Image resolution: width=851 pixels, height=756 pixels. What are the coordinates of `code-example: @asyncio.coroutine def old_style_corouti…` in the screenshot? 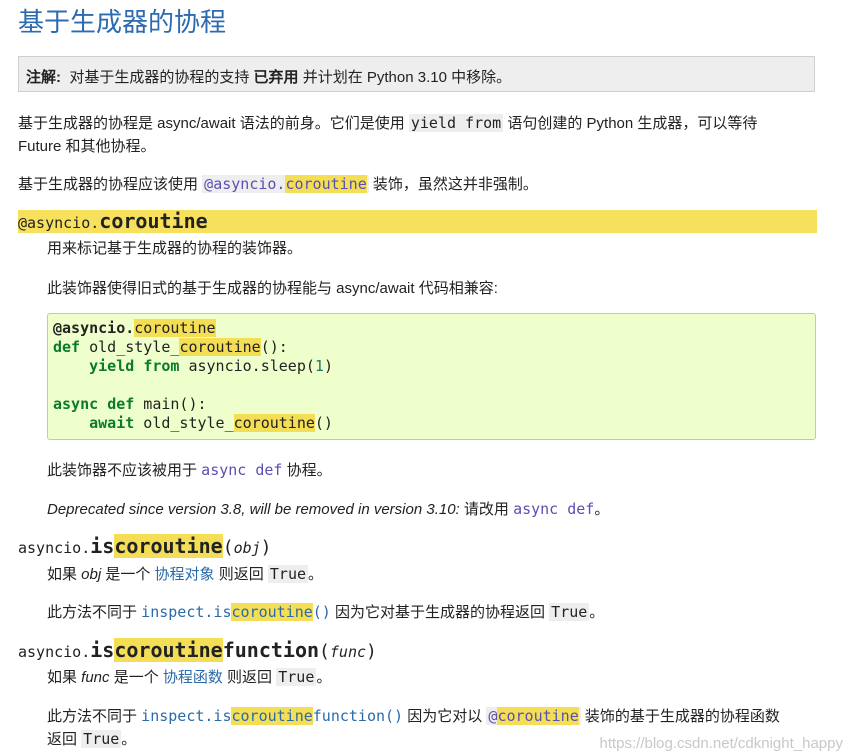 It's located at (193, 376).